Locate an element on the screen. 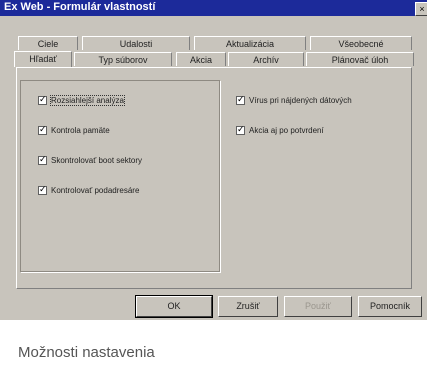 Image resolution: width=427 pixels, height=376 pixels. tab-akcia: Akcia is located at coordinates (201, 59).